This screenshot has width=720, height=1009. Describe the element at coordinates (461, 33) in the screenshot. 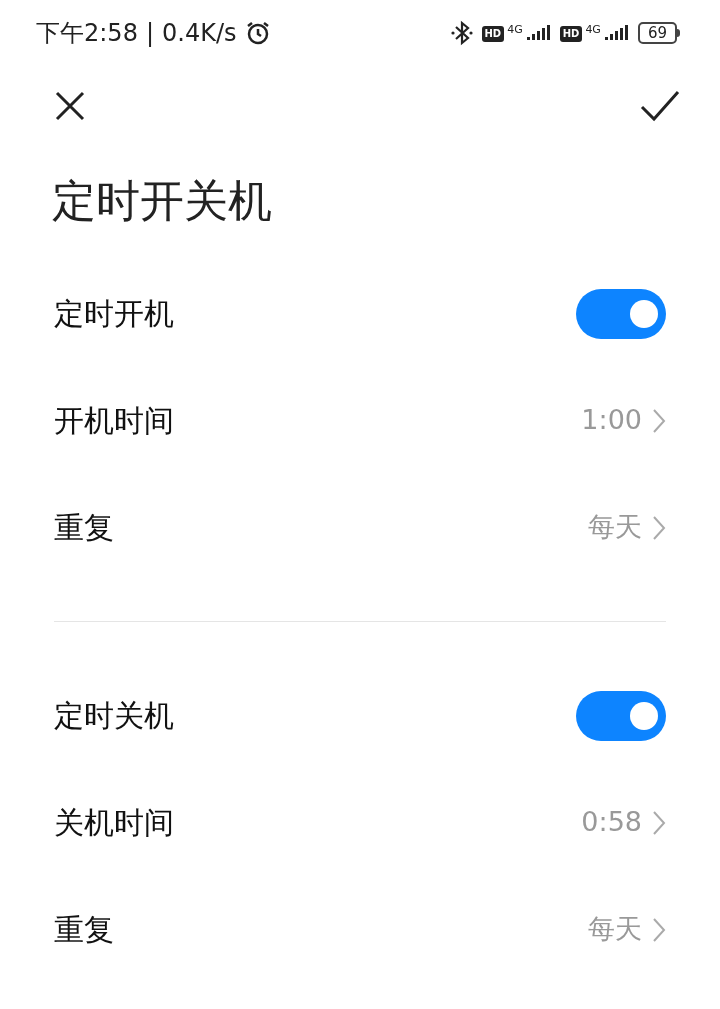

I see `bluetooth-icon` at that location.